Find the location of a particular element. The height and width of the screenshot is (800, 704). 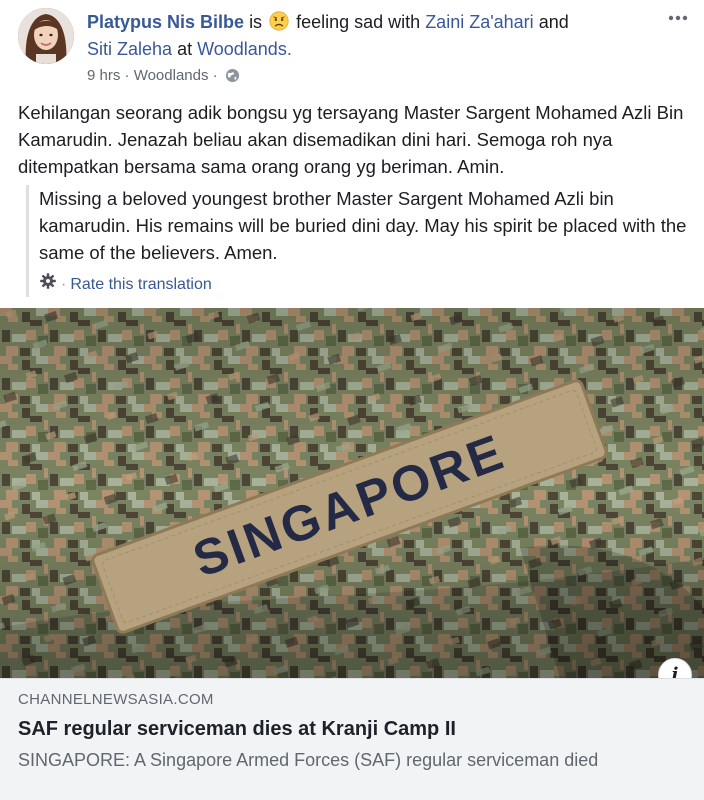

post-time: 9 hrs is located at coordinates (103, 75).